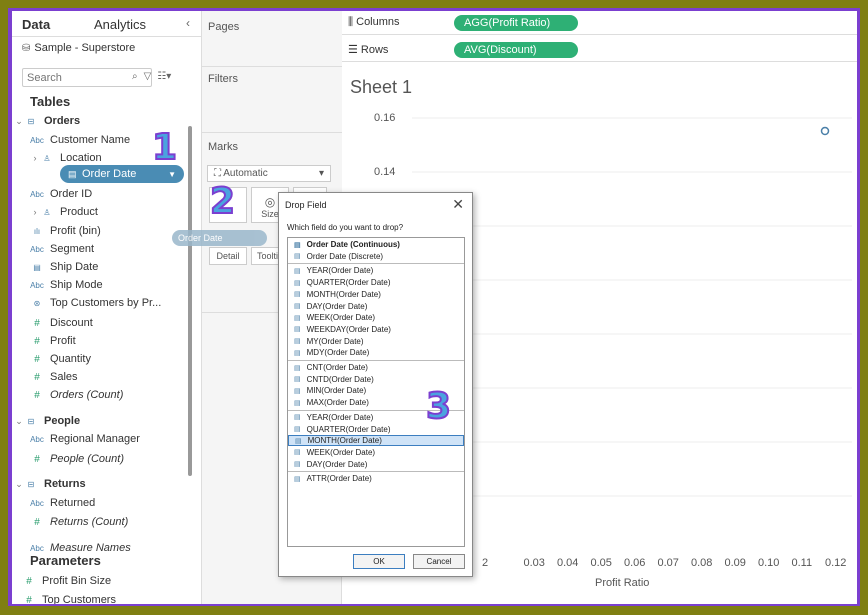 Image resolution: width=868 pixels, height=615 pixels. Describe the element at coordinates (120, 140) in the screenshot. I see `field-item: Abc Customer Name` at that location.